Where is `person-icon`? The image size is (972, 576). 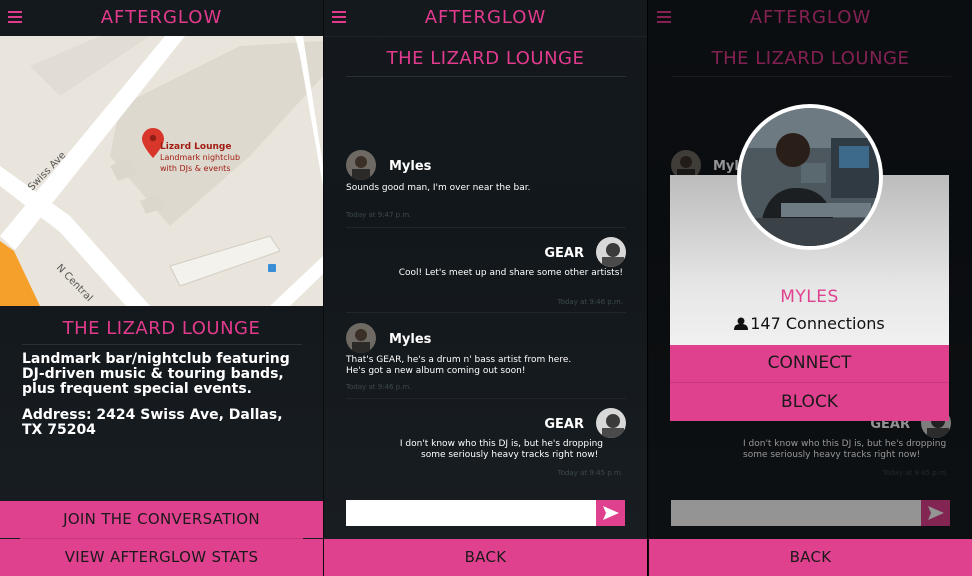 person-icon is located at coordinates (741, 323).